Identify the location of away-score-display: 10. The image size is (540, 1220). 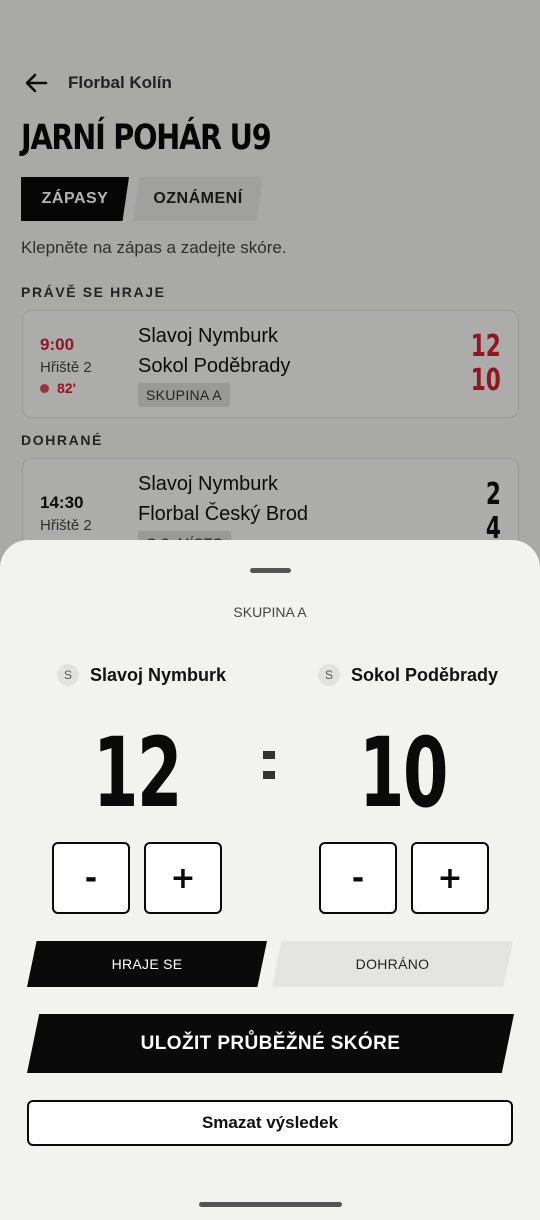
(403, 773).